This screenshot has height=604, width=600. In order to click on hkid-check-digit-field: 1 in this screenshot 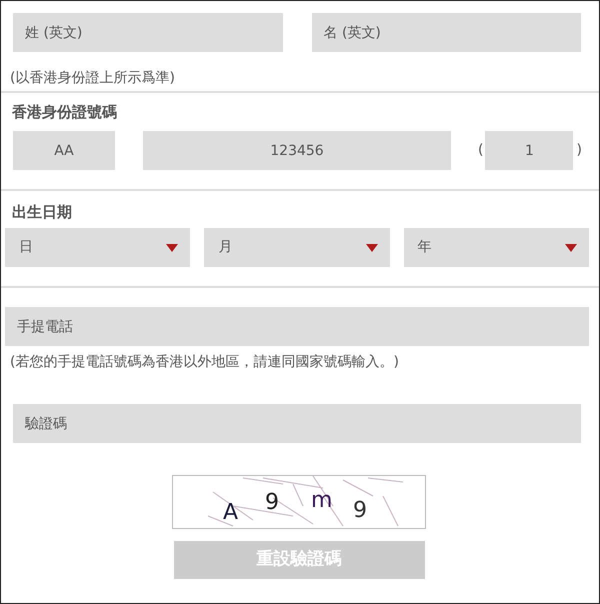, I will do `click(529, 150)`.